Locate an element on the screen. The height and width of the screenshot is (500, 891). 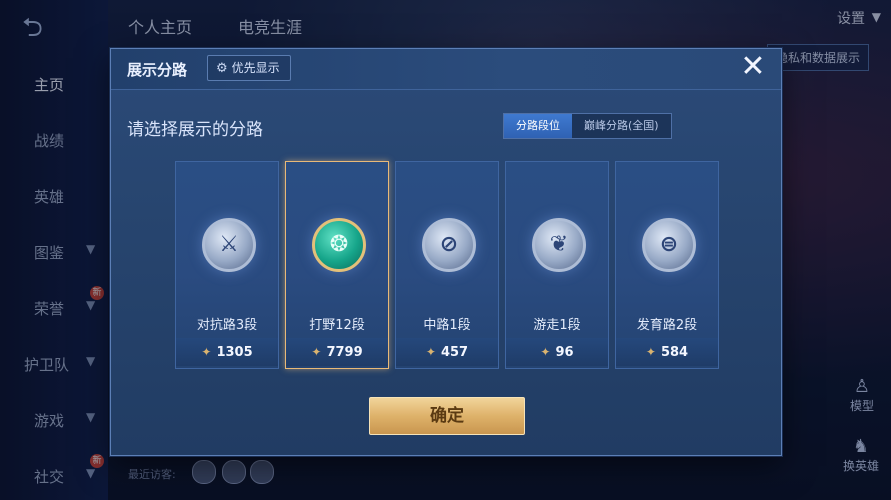
lane-points: ✦ 457 is located at coordinates (447, 352).